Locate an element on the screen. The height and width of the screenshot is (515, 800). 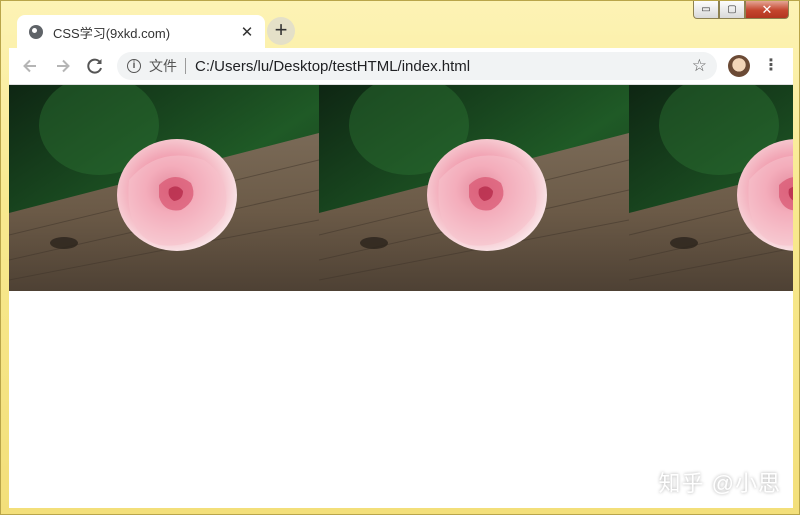
globe-icon is located at coordinates (36, 32).